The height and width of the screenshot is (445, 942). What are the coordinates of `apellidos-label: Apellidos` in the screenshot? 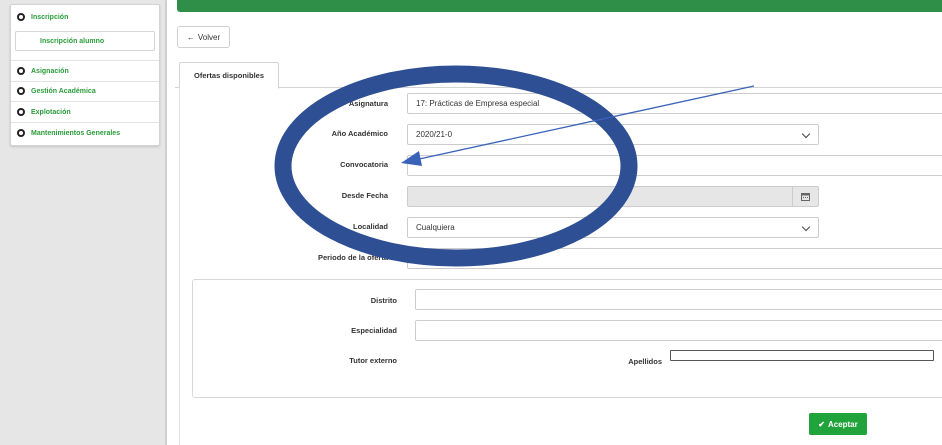 It's located at (645, 361).